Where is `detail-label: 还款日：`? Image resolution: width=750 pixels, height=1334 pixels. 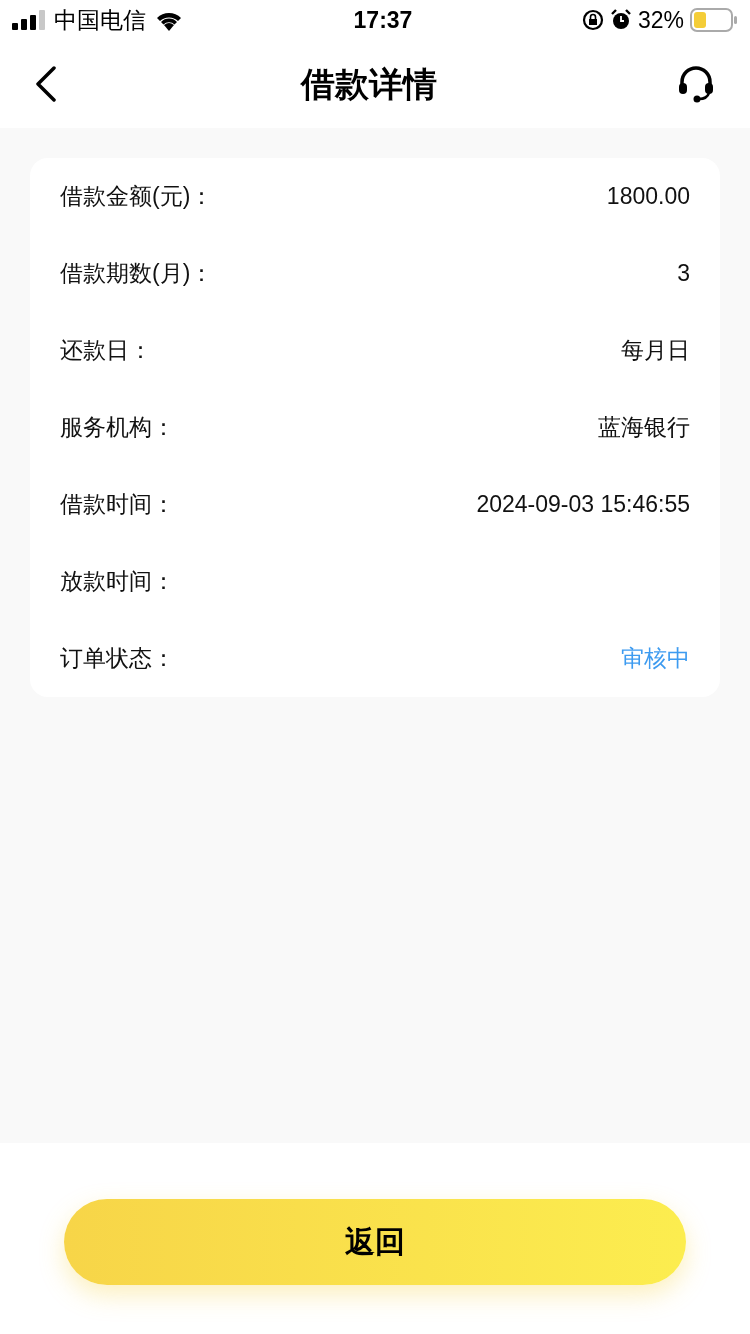 detail-label: 还款日： is located at coordinates (106, 351).